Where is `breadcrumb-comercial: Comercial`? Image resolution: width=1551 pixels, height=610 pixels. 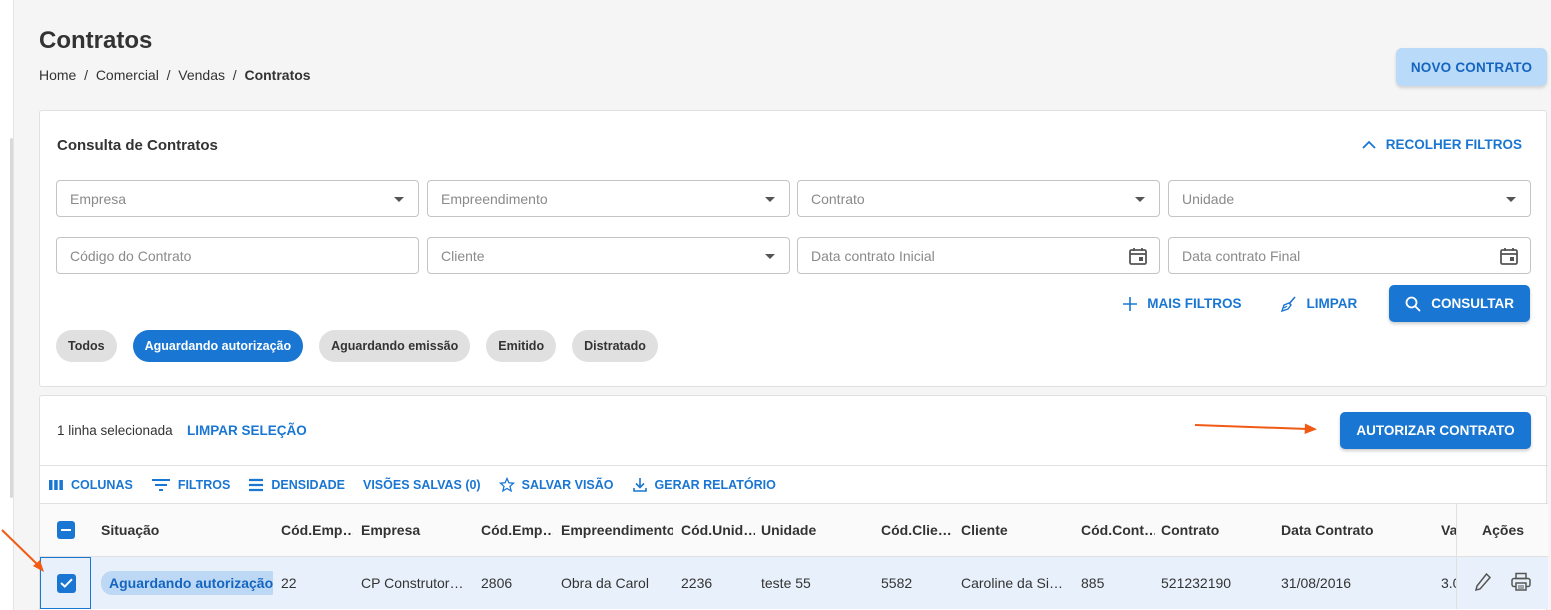
breadcrumb-comercial: Comercial is located at coordinates (127, 75).